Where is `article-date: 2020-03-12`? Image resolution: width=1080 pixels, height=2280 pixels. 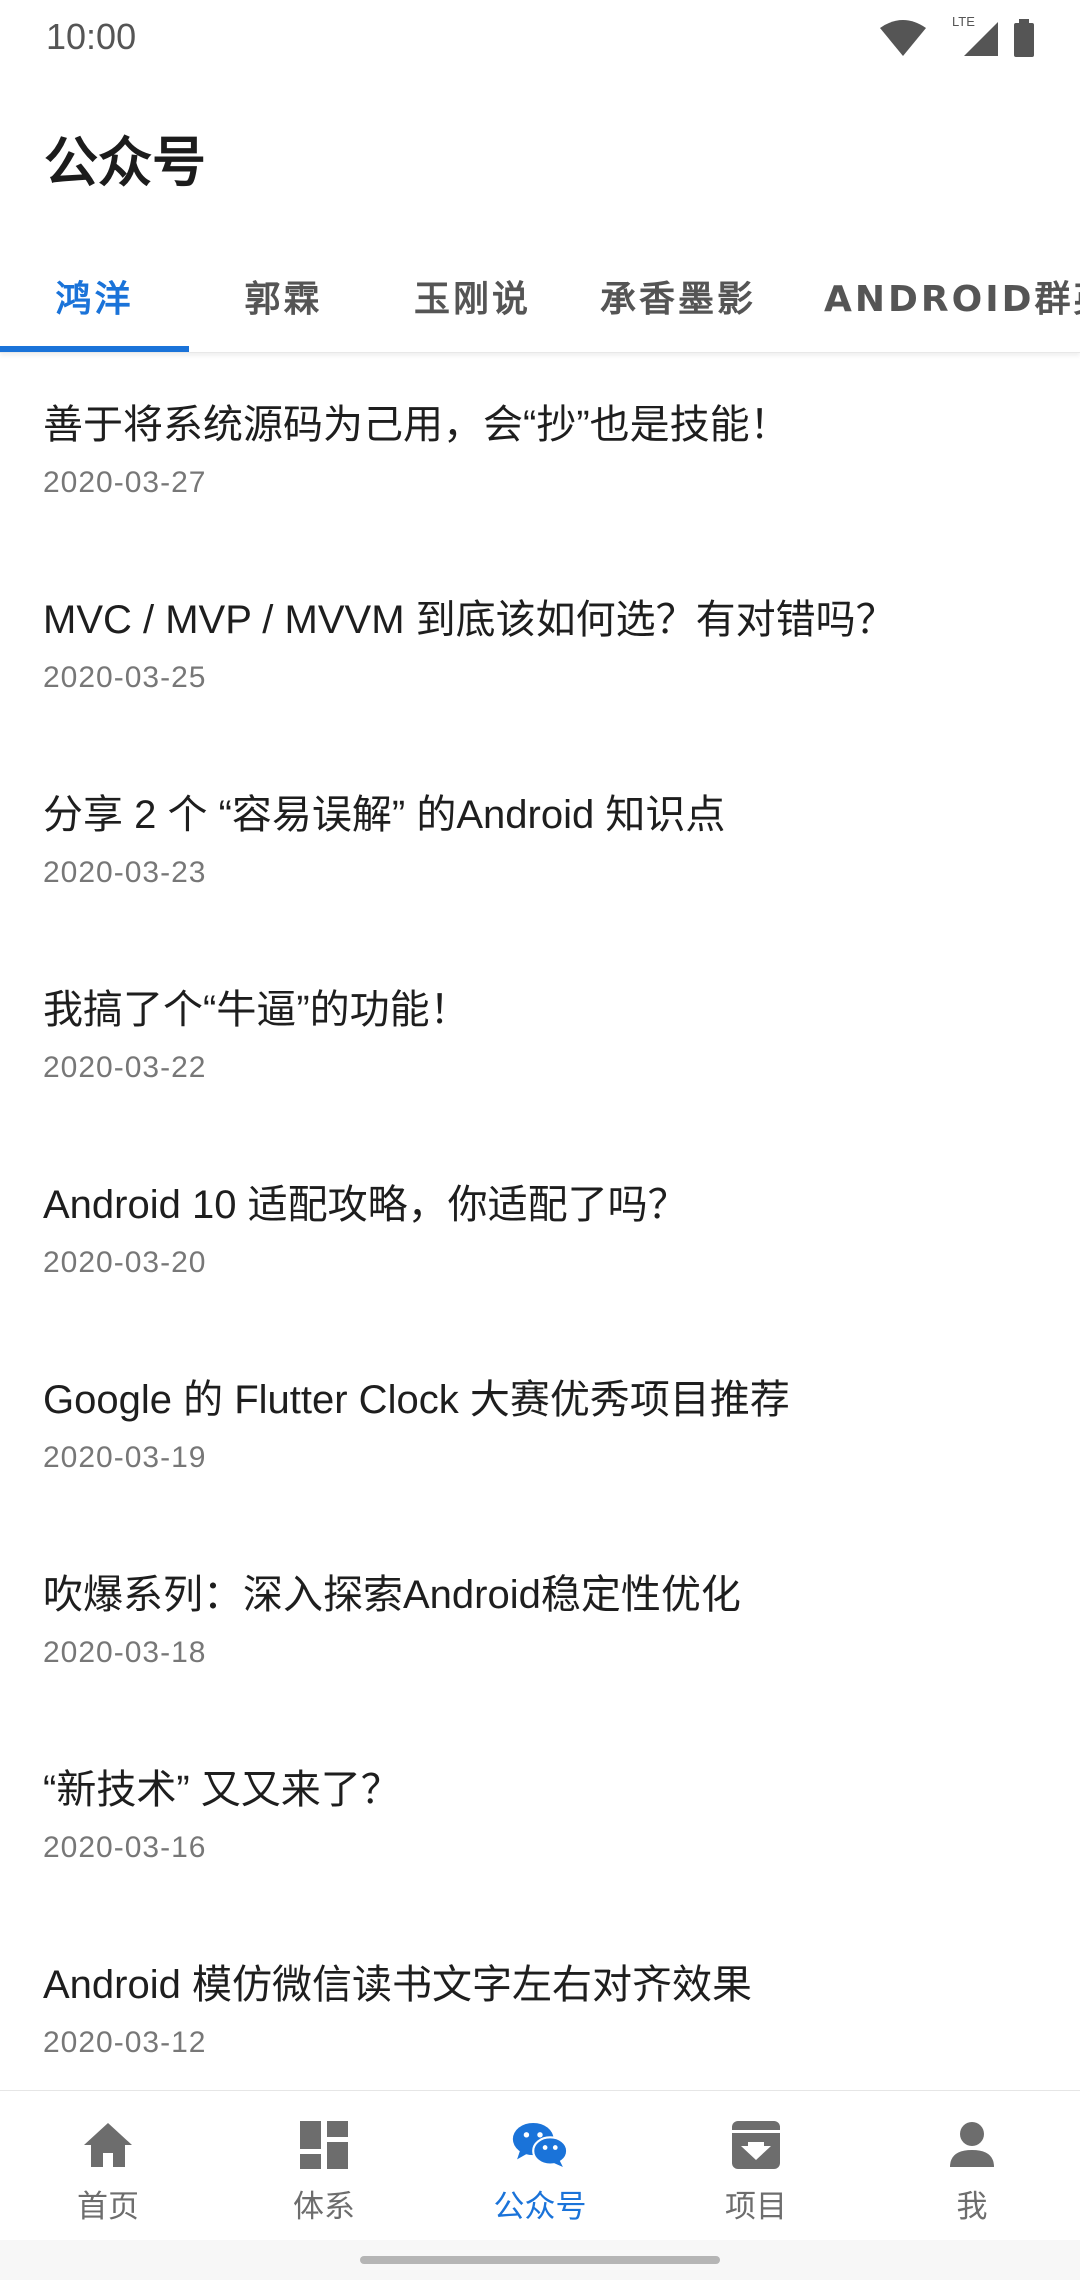
article-date: 2020-03-12 is located at coordinates (125, 2042).